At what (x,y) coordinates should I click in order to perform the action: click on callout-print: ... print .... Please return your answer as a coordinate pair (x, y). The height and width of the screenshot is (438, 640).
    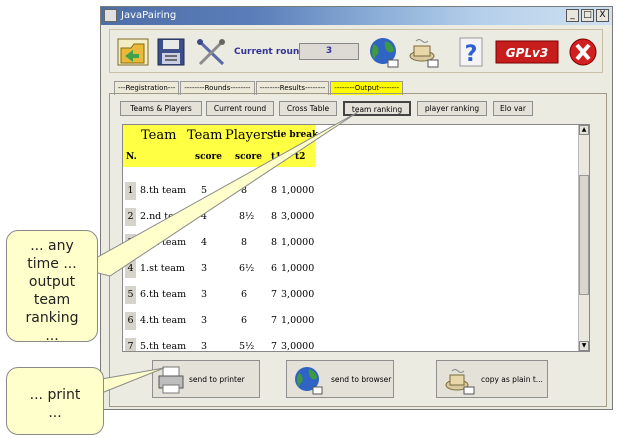
    Looking at the image, I should click on (55, 401).